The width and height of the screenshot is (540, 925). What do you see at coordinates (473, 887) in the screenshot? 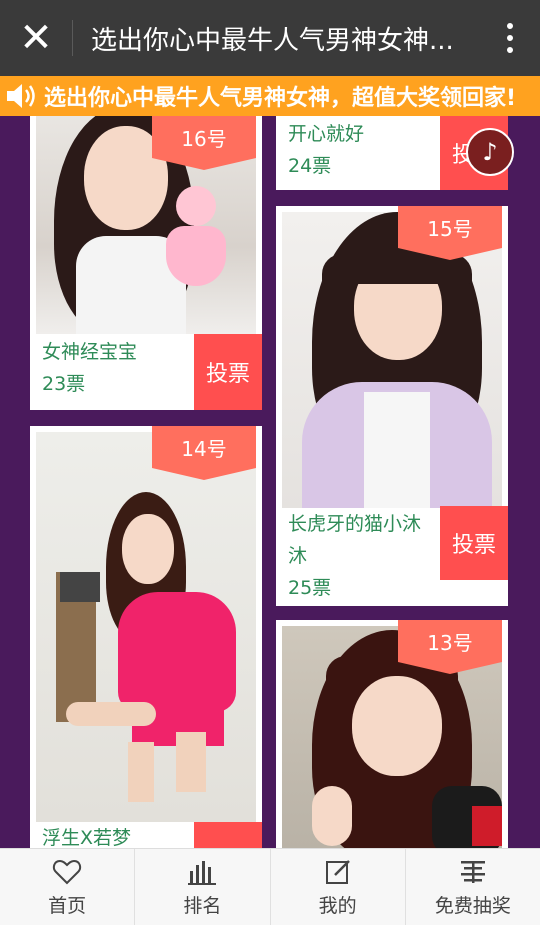
I see `nav-item-lottery: 免费抽奖` at bounding box center [473, 887].